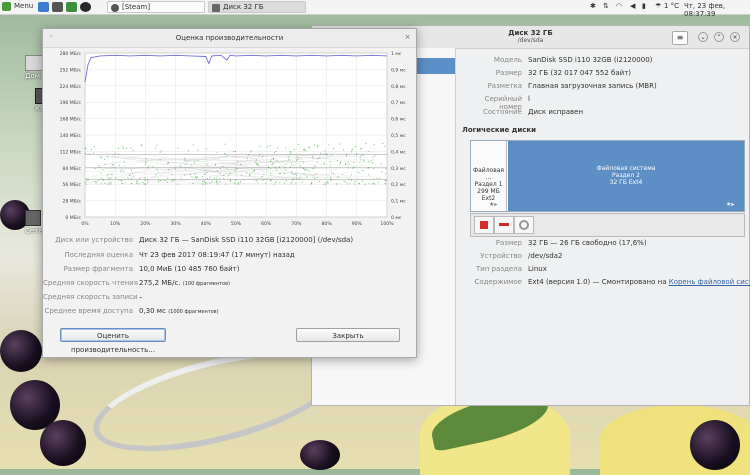 The width and height of the screenshot is (750, 475). What do you see at coordinates (730, 204) in the screenshot?
I see `star-icon: ★▸` at bounding box center [730, 204].